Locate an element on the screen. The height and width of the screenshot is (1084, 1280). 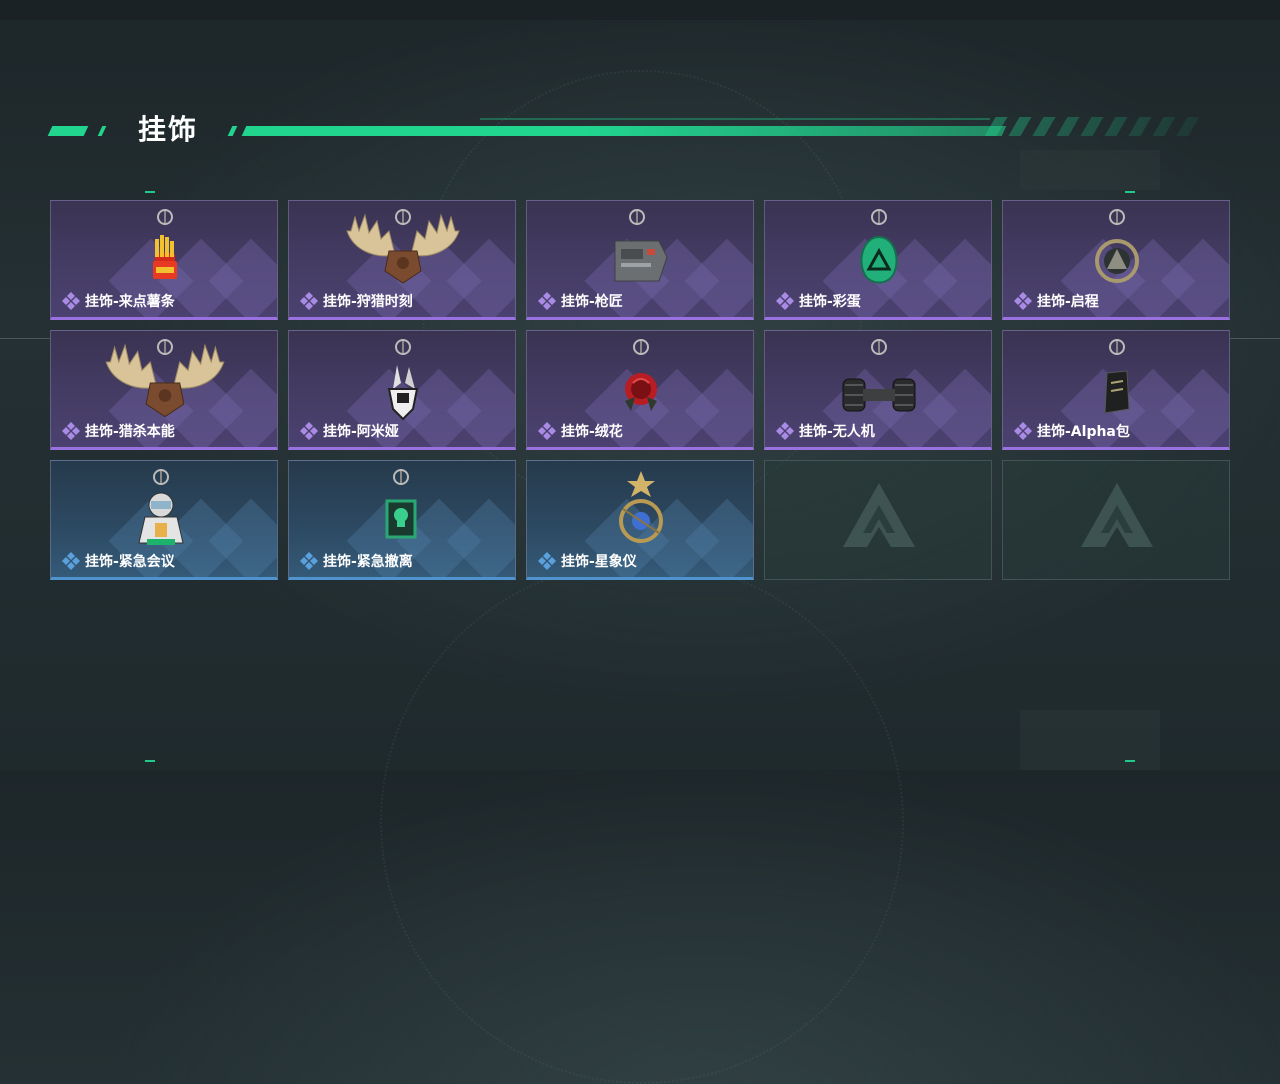
rose-charm-icon is located at coordinates (641, 375).